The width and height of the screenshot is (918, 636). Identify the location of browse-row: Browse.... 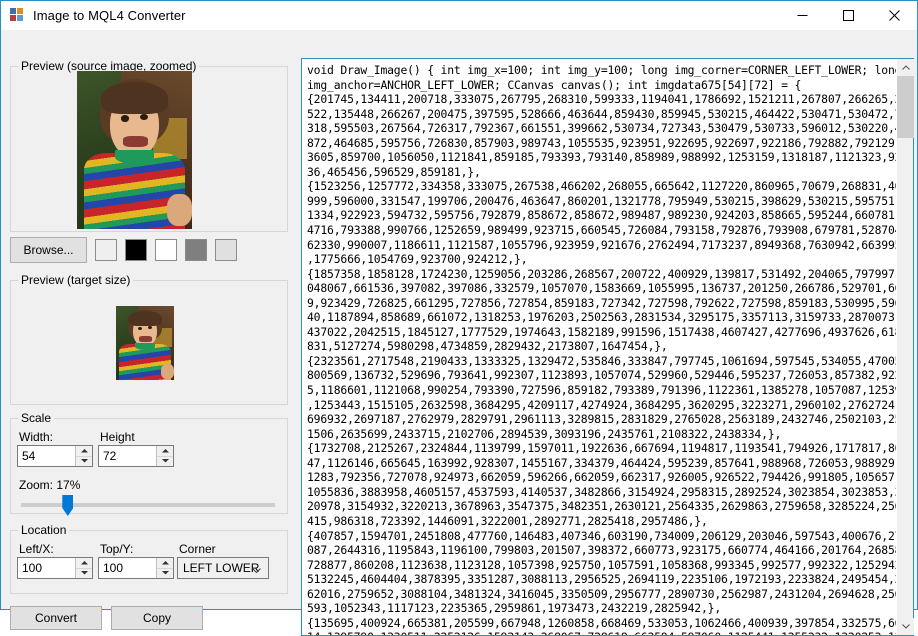
(123, 250).